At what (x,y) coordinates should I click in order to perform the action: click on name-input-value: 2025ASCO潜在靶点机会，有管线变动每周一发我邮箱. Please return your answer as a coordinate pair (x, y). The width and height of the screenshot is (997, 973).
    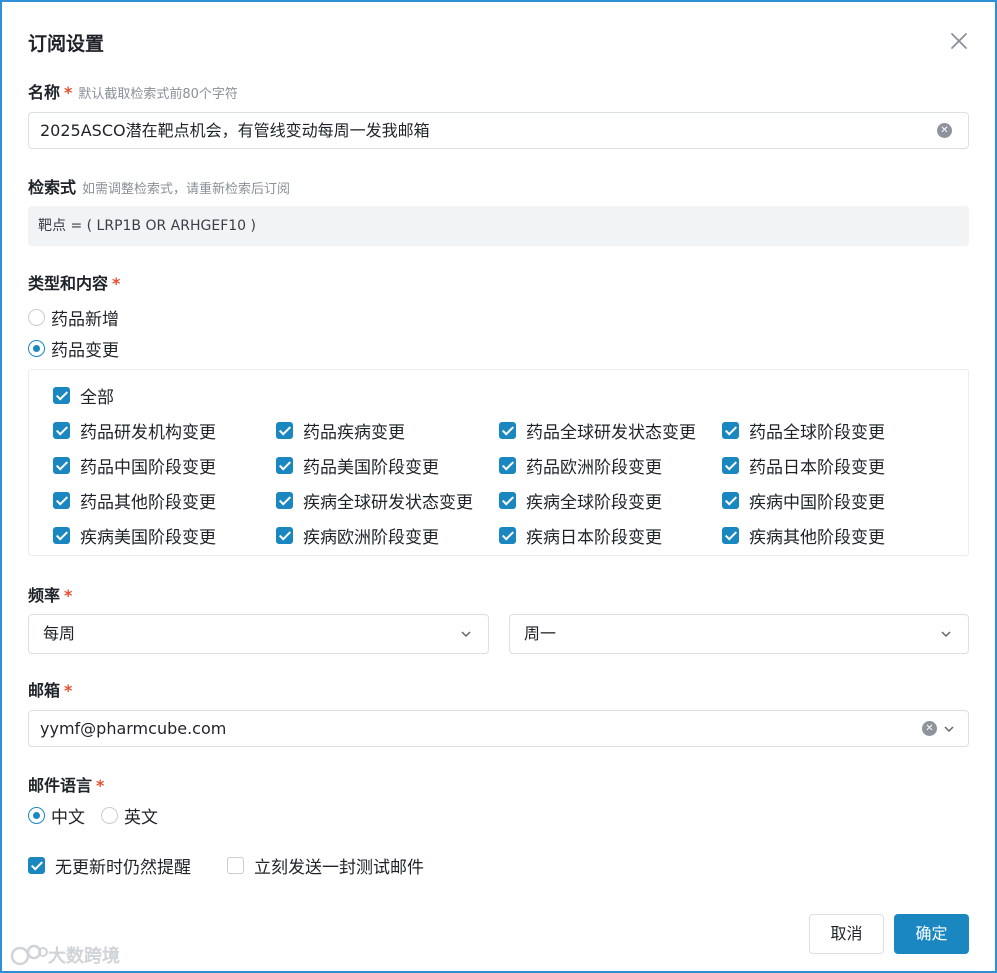
    Looking at the image, I should click on (235, 130).